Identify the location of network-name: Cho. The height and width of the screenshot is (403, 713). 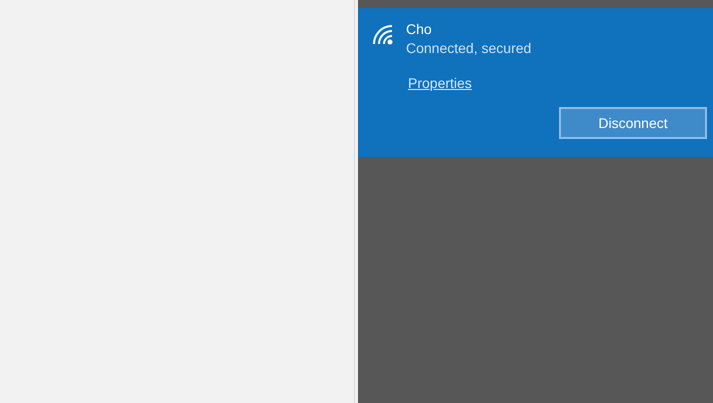
(419, 29).